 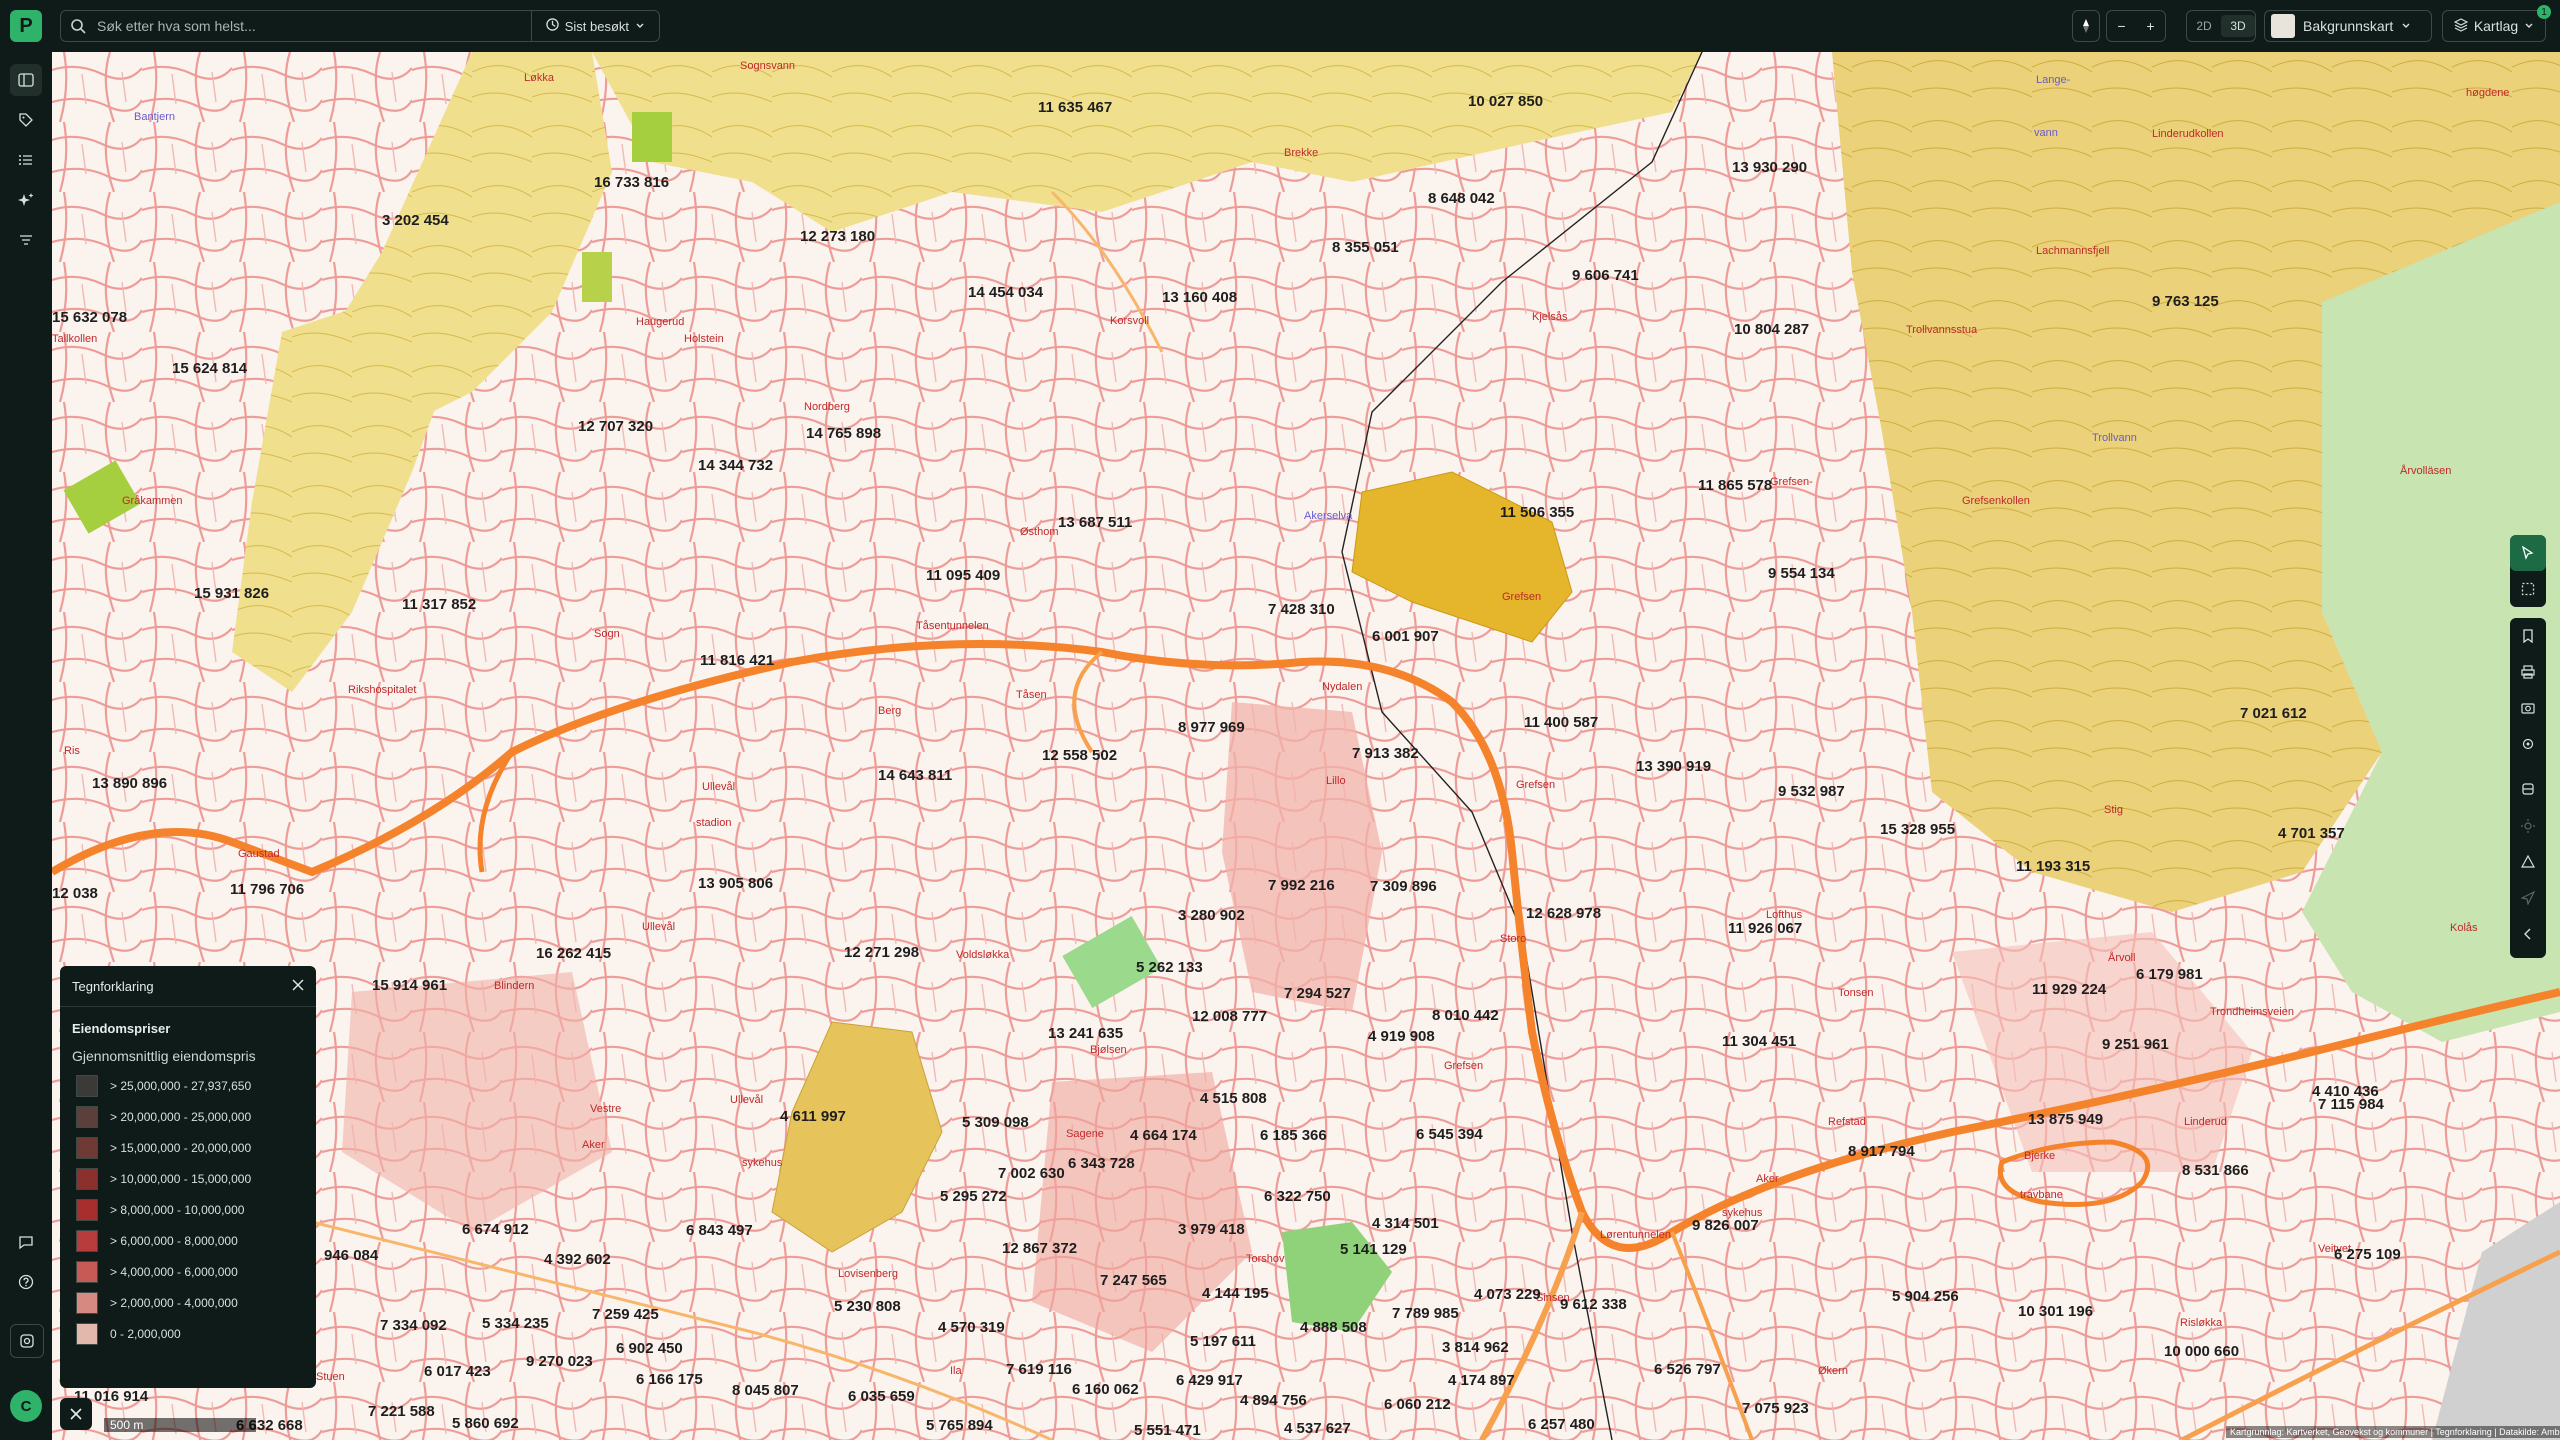 What do you see at coordinates (298, 986) in the screenshot?
I see `close-icon` at bounding box center [298, 986].